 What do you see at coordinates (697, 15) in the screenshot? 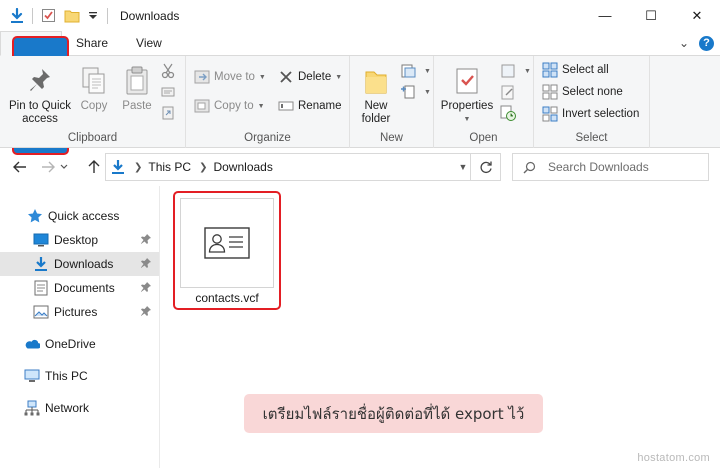
I see `close-button: ✕` at bounding box center [697, 15].